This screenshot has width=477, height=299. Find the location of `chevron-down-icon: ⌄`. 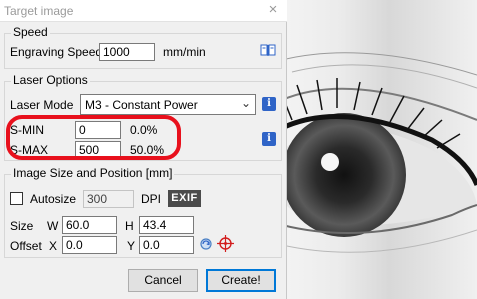

chevron-down-icon: ⌄ is located at coordinates (245, 103).